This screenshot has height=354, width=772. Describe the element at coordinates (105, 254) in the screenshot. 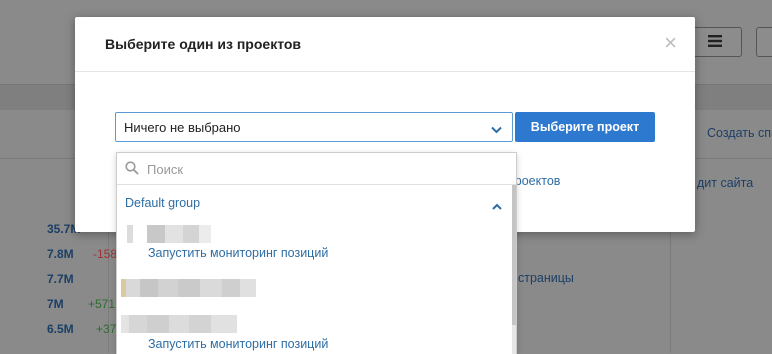

I see `metric-delta: -158` at that location.